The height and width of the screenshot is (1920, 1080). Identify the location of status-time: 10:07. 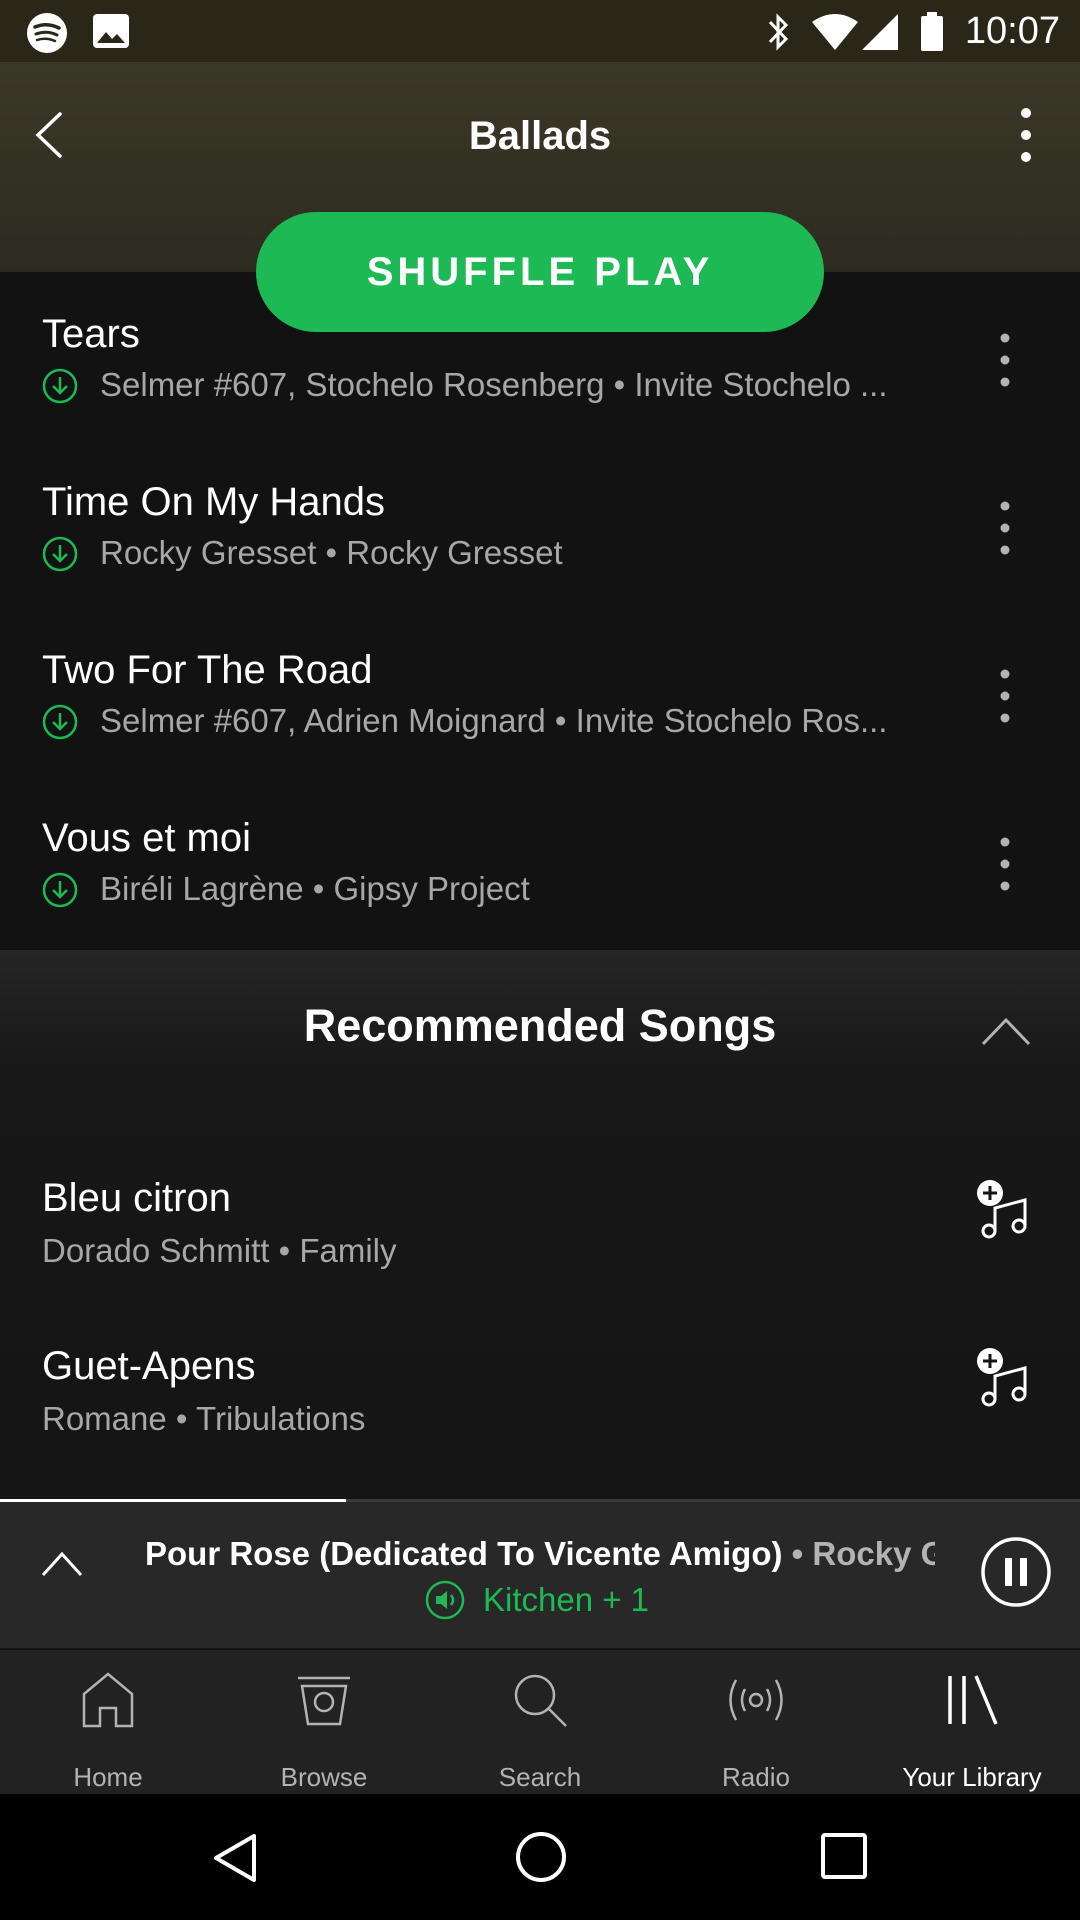
(1012, 31).